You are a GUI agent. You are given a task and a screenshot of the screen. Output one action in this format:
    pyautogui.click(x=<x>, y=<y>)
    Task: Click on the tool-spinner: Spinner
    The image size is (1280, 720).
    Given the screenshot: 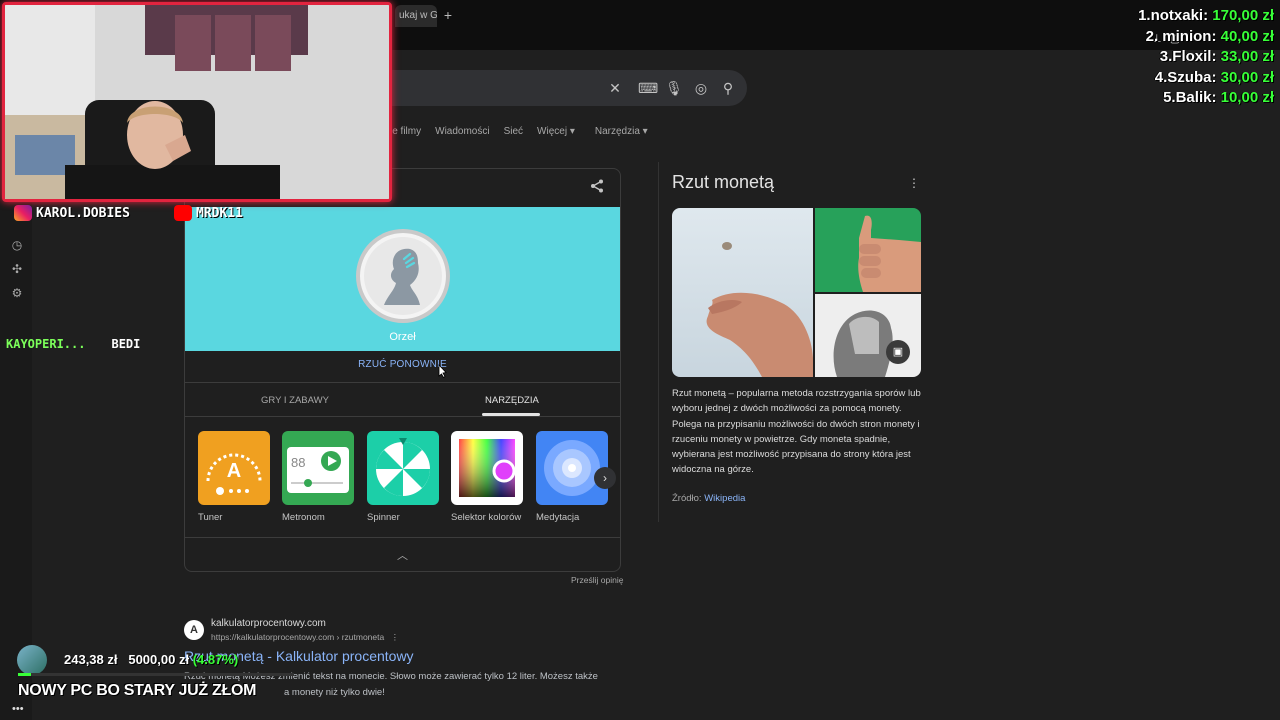 What is the action you would take?
    pyautogui.click(x=403, y=477)
    